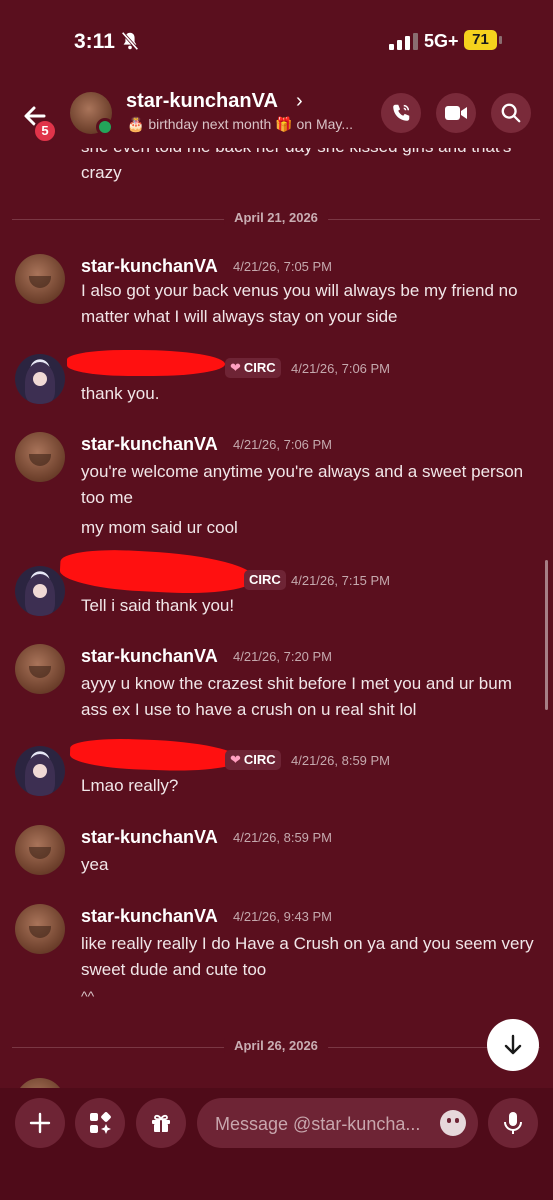 This screenshot has width=553, height=1200. Describe the element at coordinates (94, 41) in the screenshot. I see `clock: 3:11` at that location.